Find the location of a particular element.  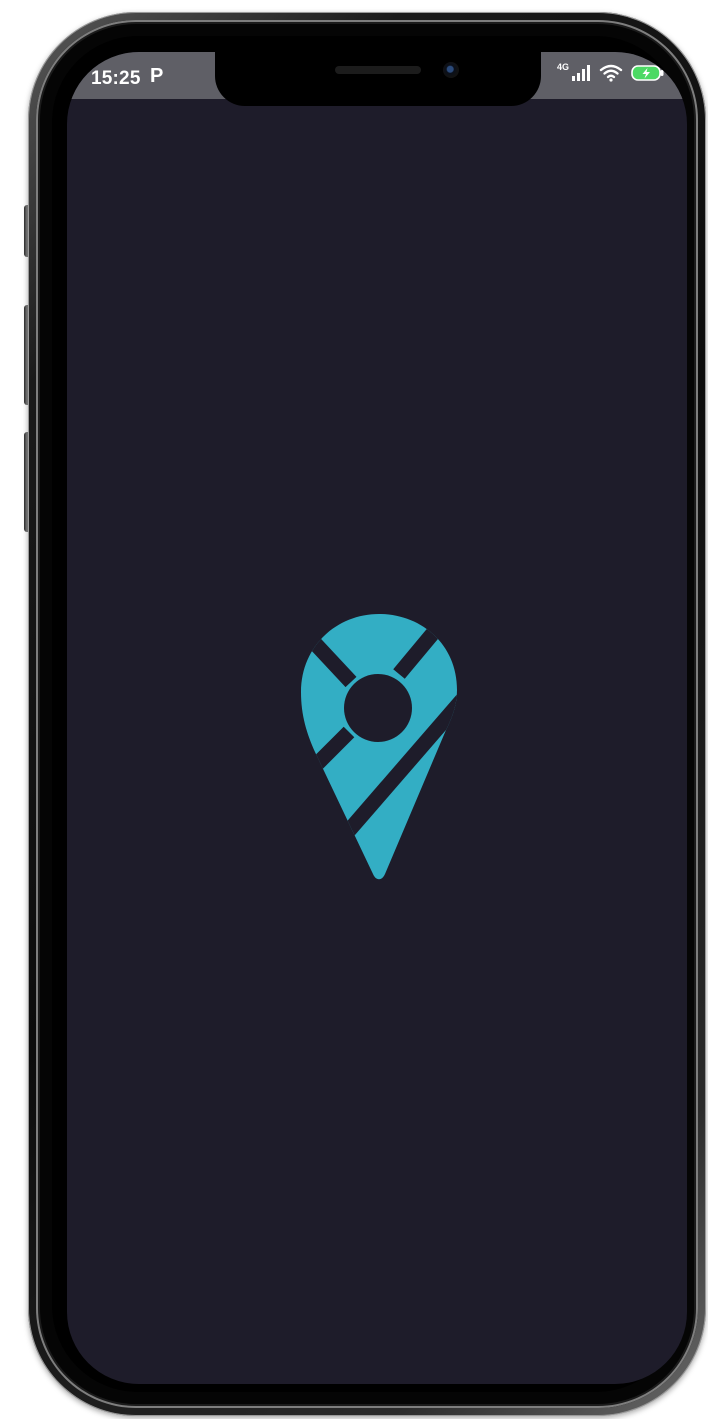

status-icons: 4G is located at coordinates (610, 71).